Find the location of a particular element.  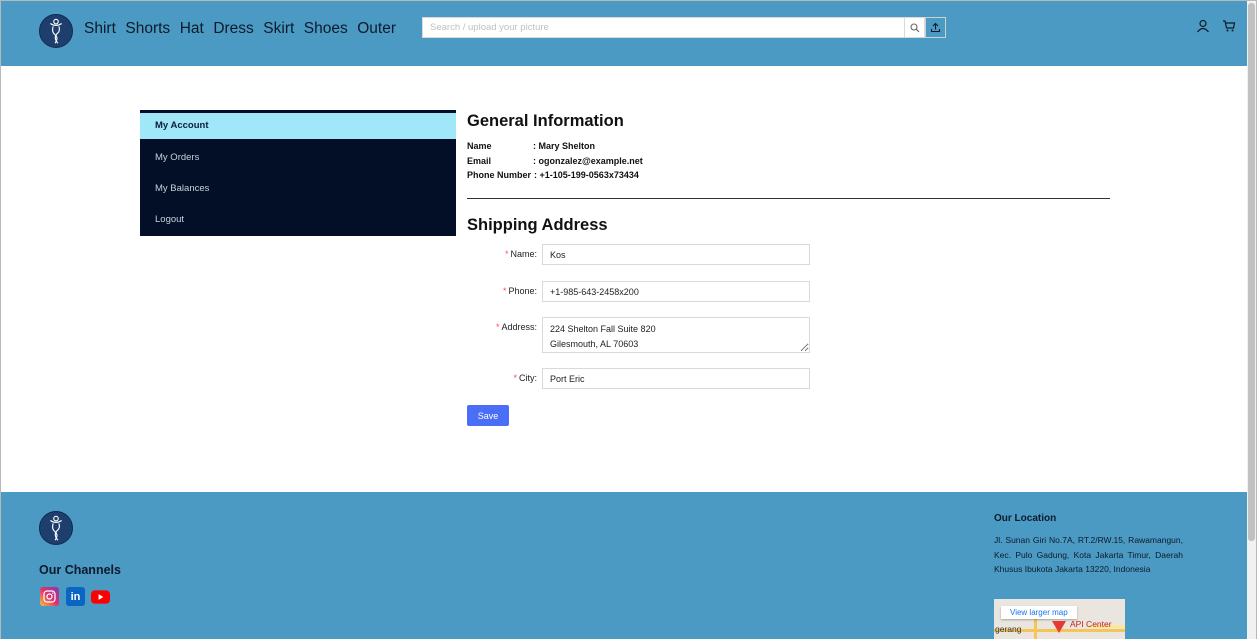

location-title: Our Location is located at coordinates (1025, 518).